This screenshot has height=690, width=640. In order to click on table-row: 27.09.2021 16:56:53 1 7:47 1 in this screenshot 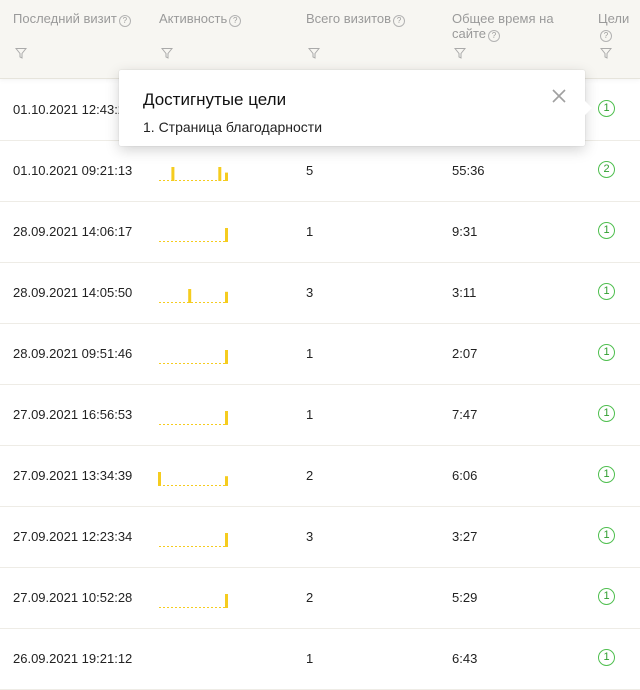, I will do `click(320, 415)`.